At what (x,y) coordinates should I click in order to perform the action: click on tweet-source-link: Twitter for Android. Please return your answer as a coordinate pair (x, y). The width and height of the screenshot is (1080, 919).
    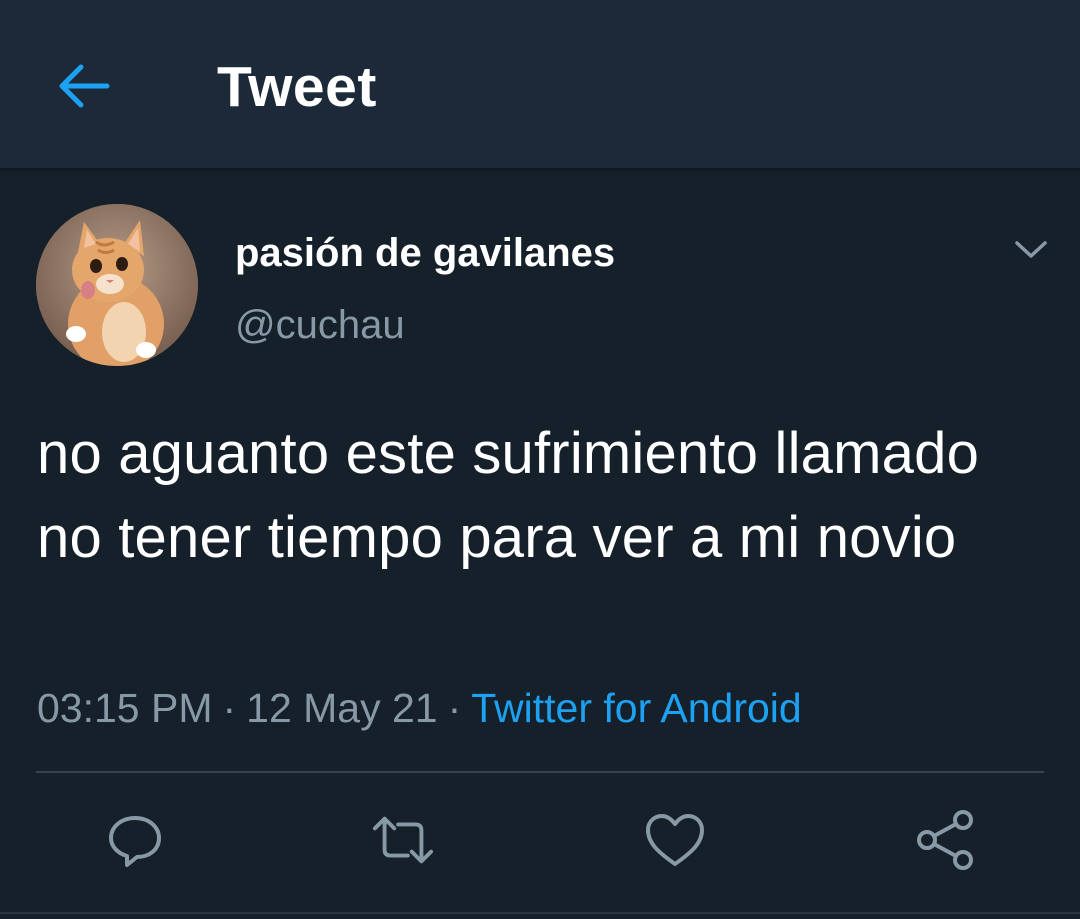
    Looking at the image, I should click on (636, 708).